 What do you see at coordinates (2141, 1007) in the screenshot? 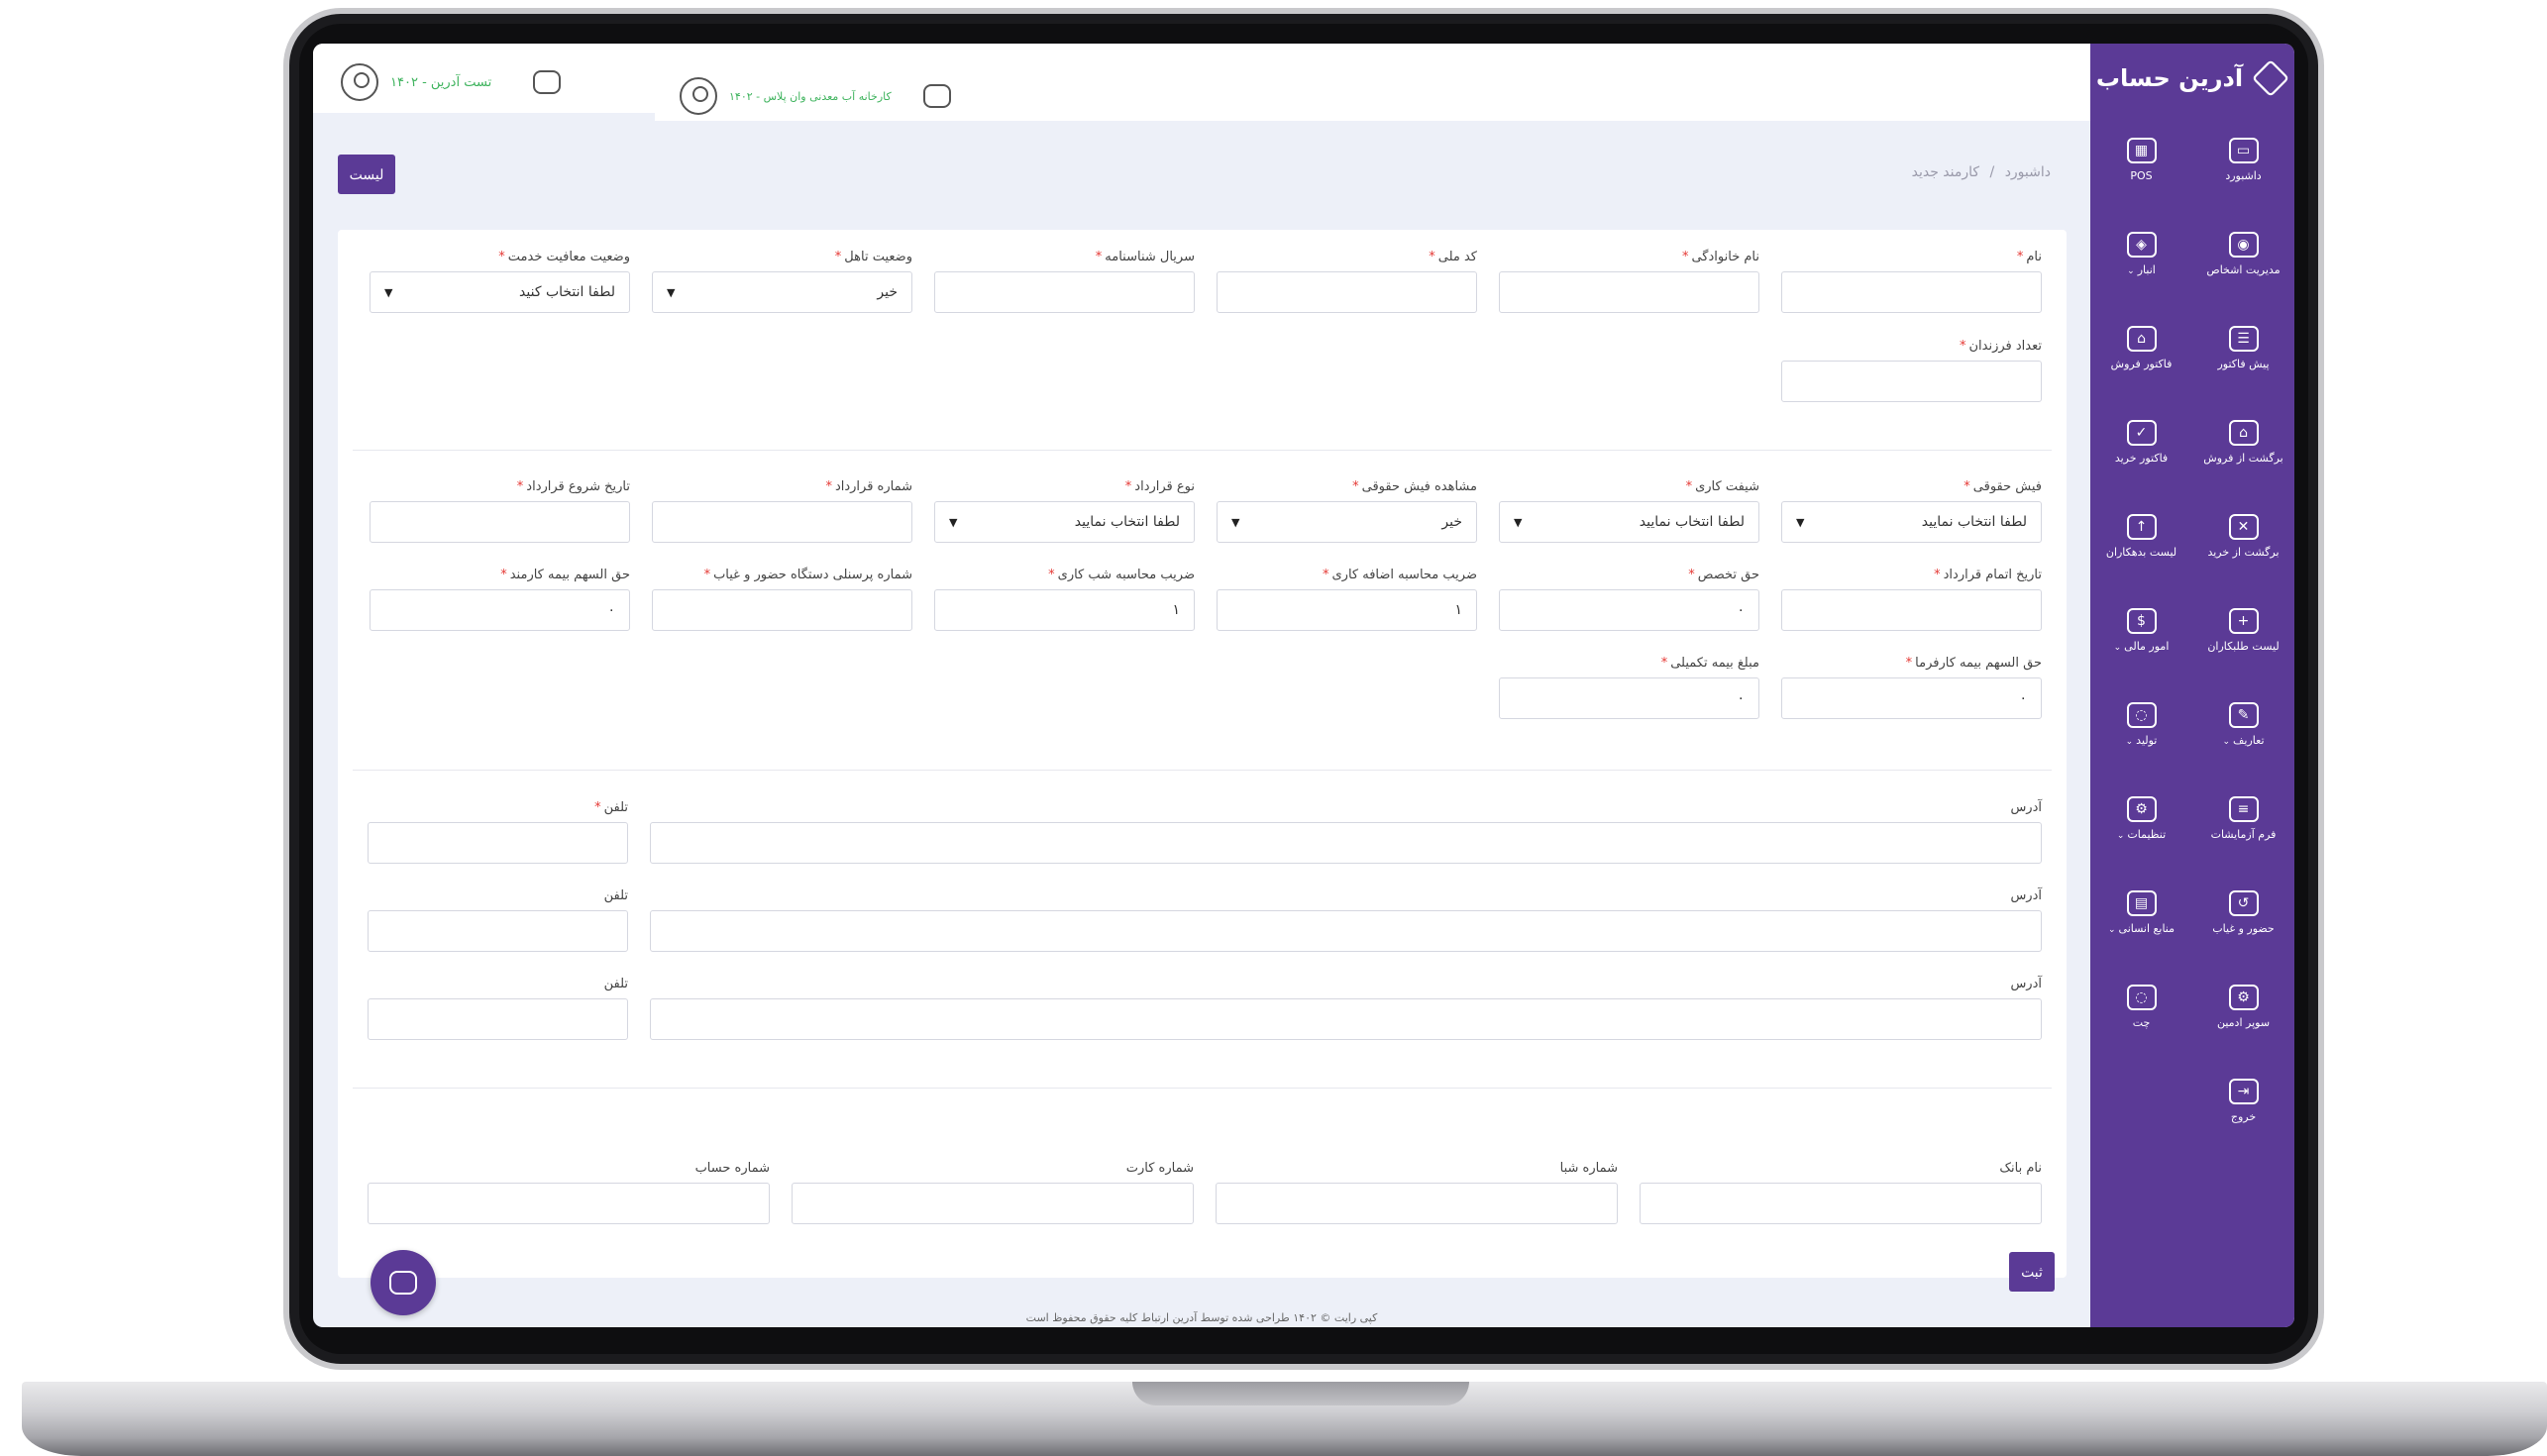
I see `sidebar-item: ◌ چت` at bounding box center [2141, 1007].